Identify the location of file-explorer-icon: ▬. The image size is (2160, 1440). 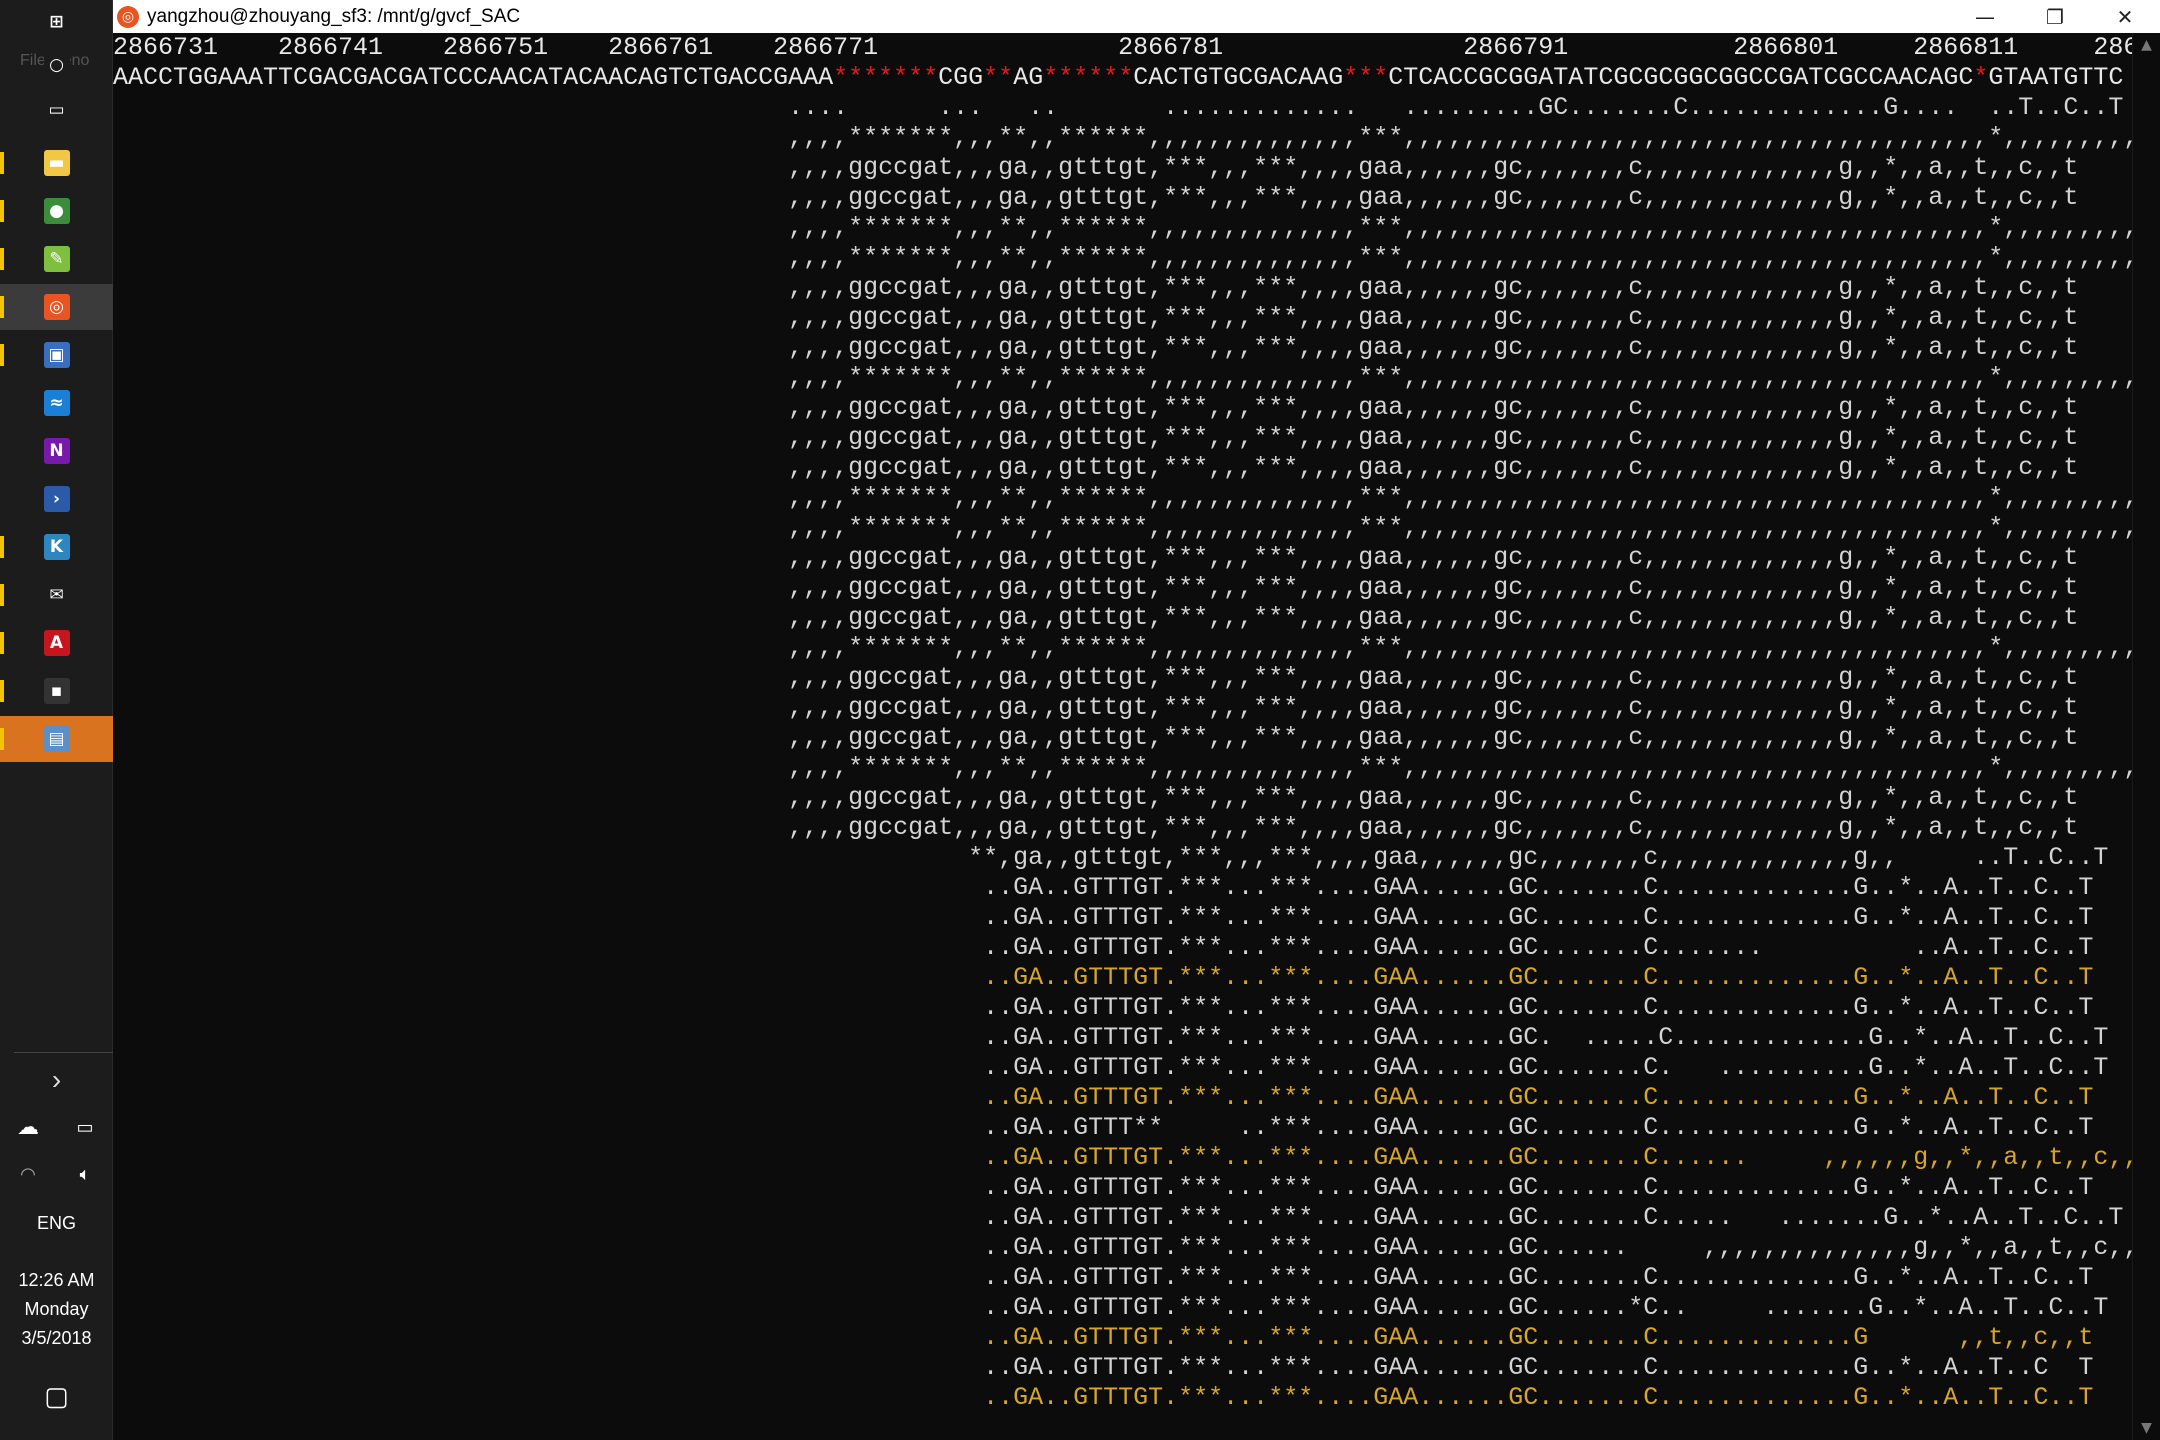
(56, 163).